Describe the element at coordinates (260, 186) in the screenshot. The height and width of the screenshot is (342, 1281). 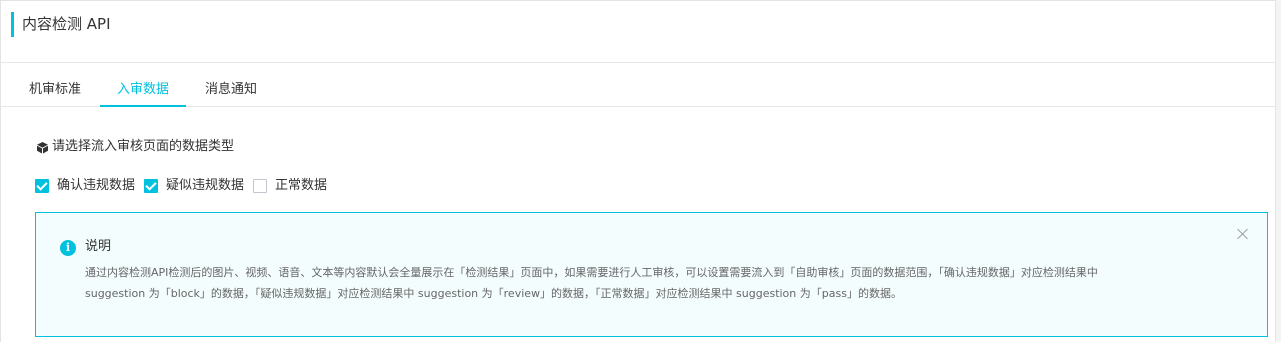
I see `checkbox-unchecked-icon` at that location.